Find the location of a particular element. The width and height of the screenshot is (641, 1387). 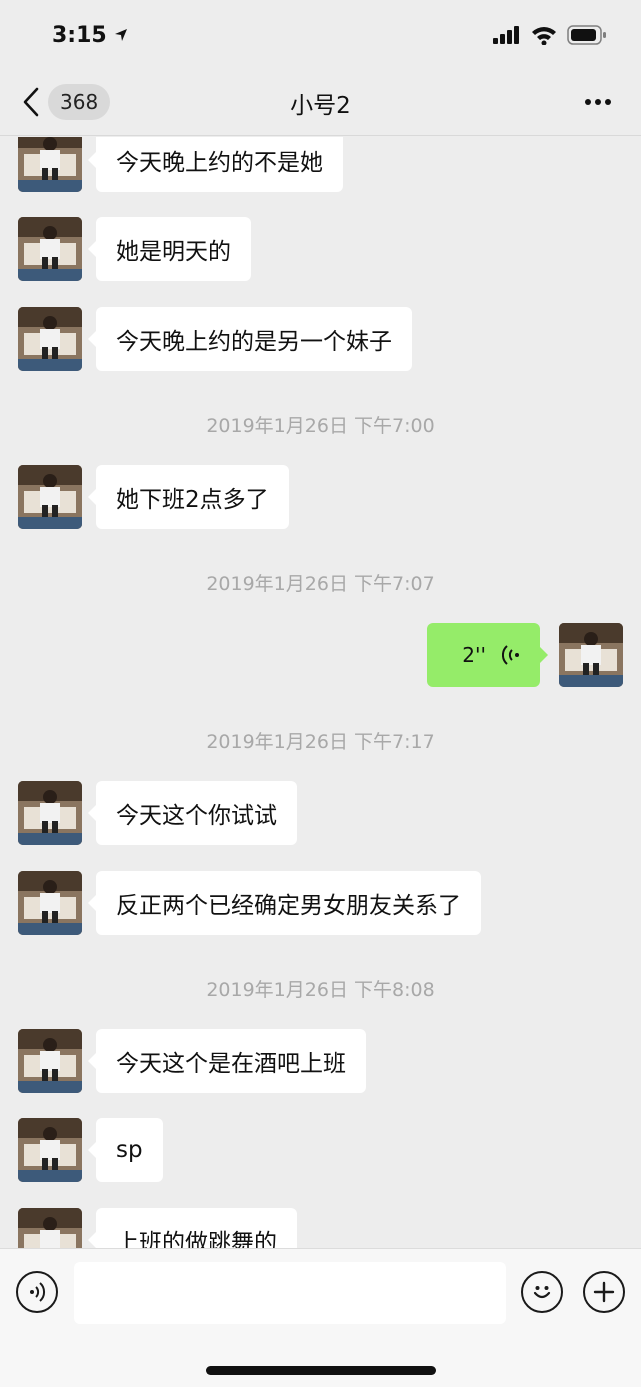

wifi-icon is located at coordinates (544, 36).